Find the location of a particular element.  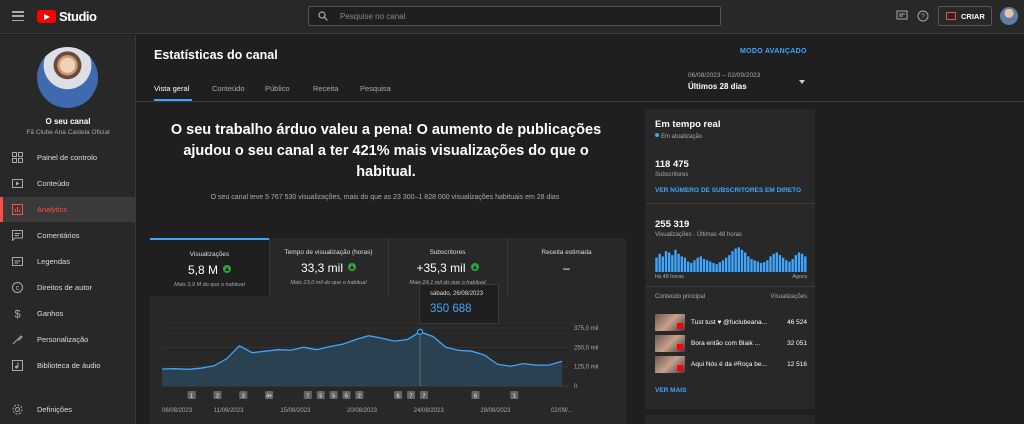

y-tick-label: 250,0 mil is located at coordinates (586, 348).